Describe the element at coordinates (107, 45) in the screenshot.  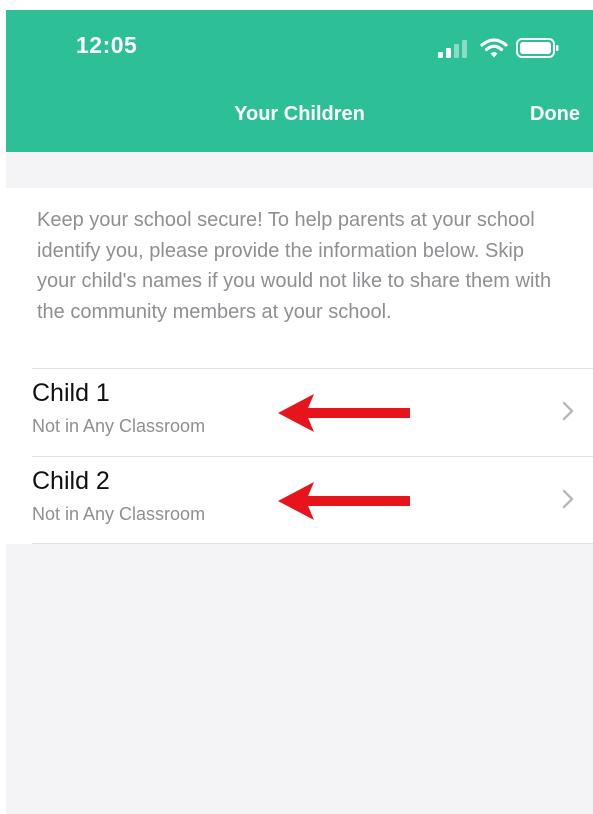
I see `status-time: 12:05` at that location.